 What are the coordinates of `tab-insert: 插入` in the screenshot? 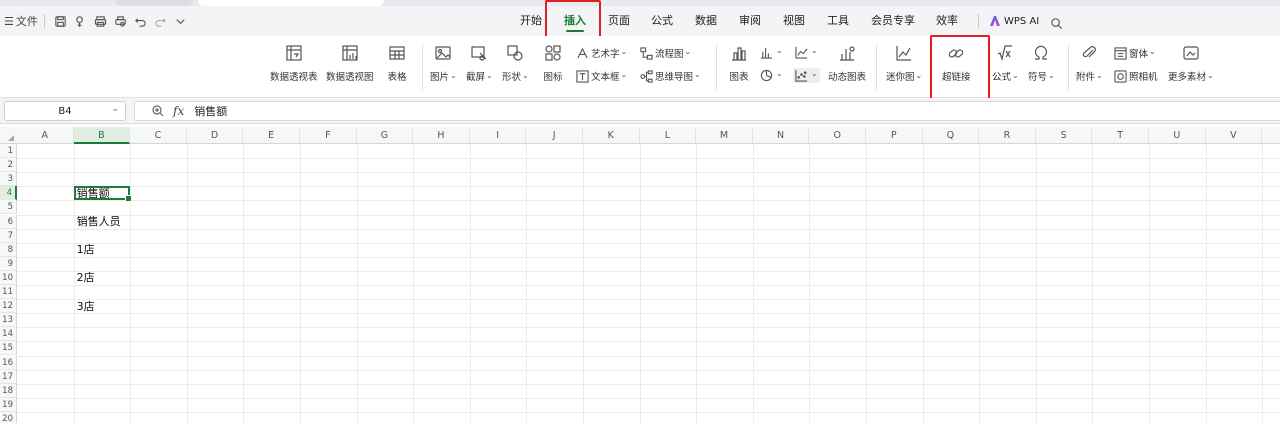 It's located at (575, 21).